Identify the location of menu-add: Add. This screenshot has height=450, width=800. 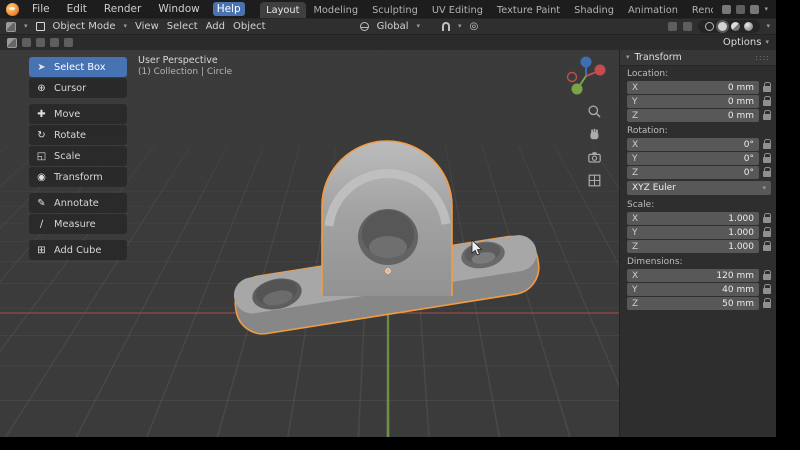
(215, 26).